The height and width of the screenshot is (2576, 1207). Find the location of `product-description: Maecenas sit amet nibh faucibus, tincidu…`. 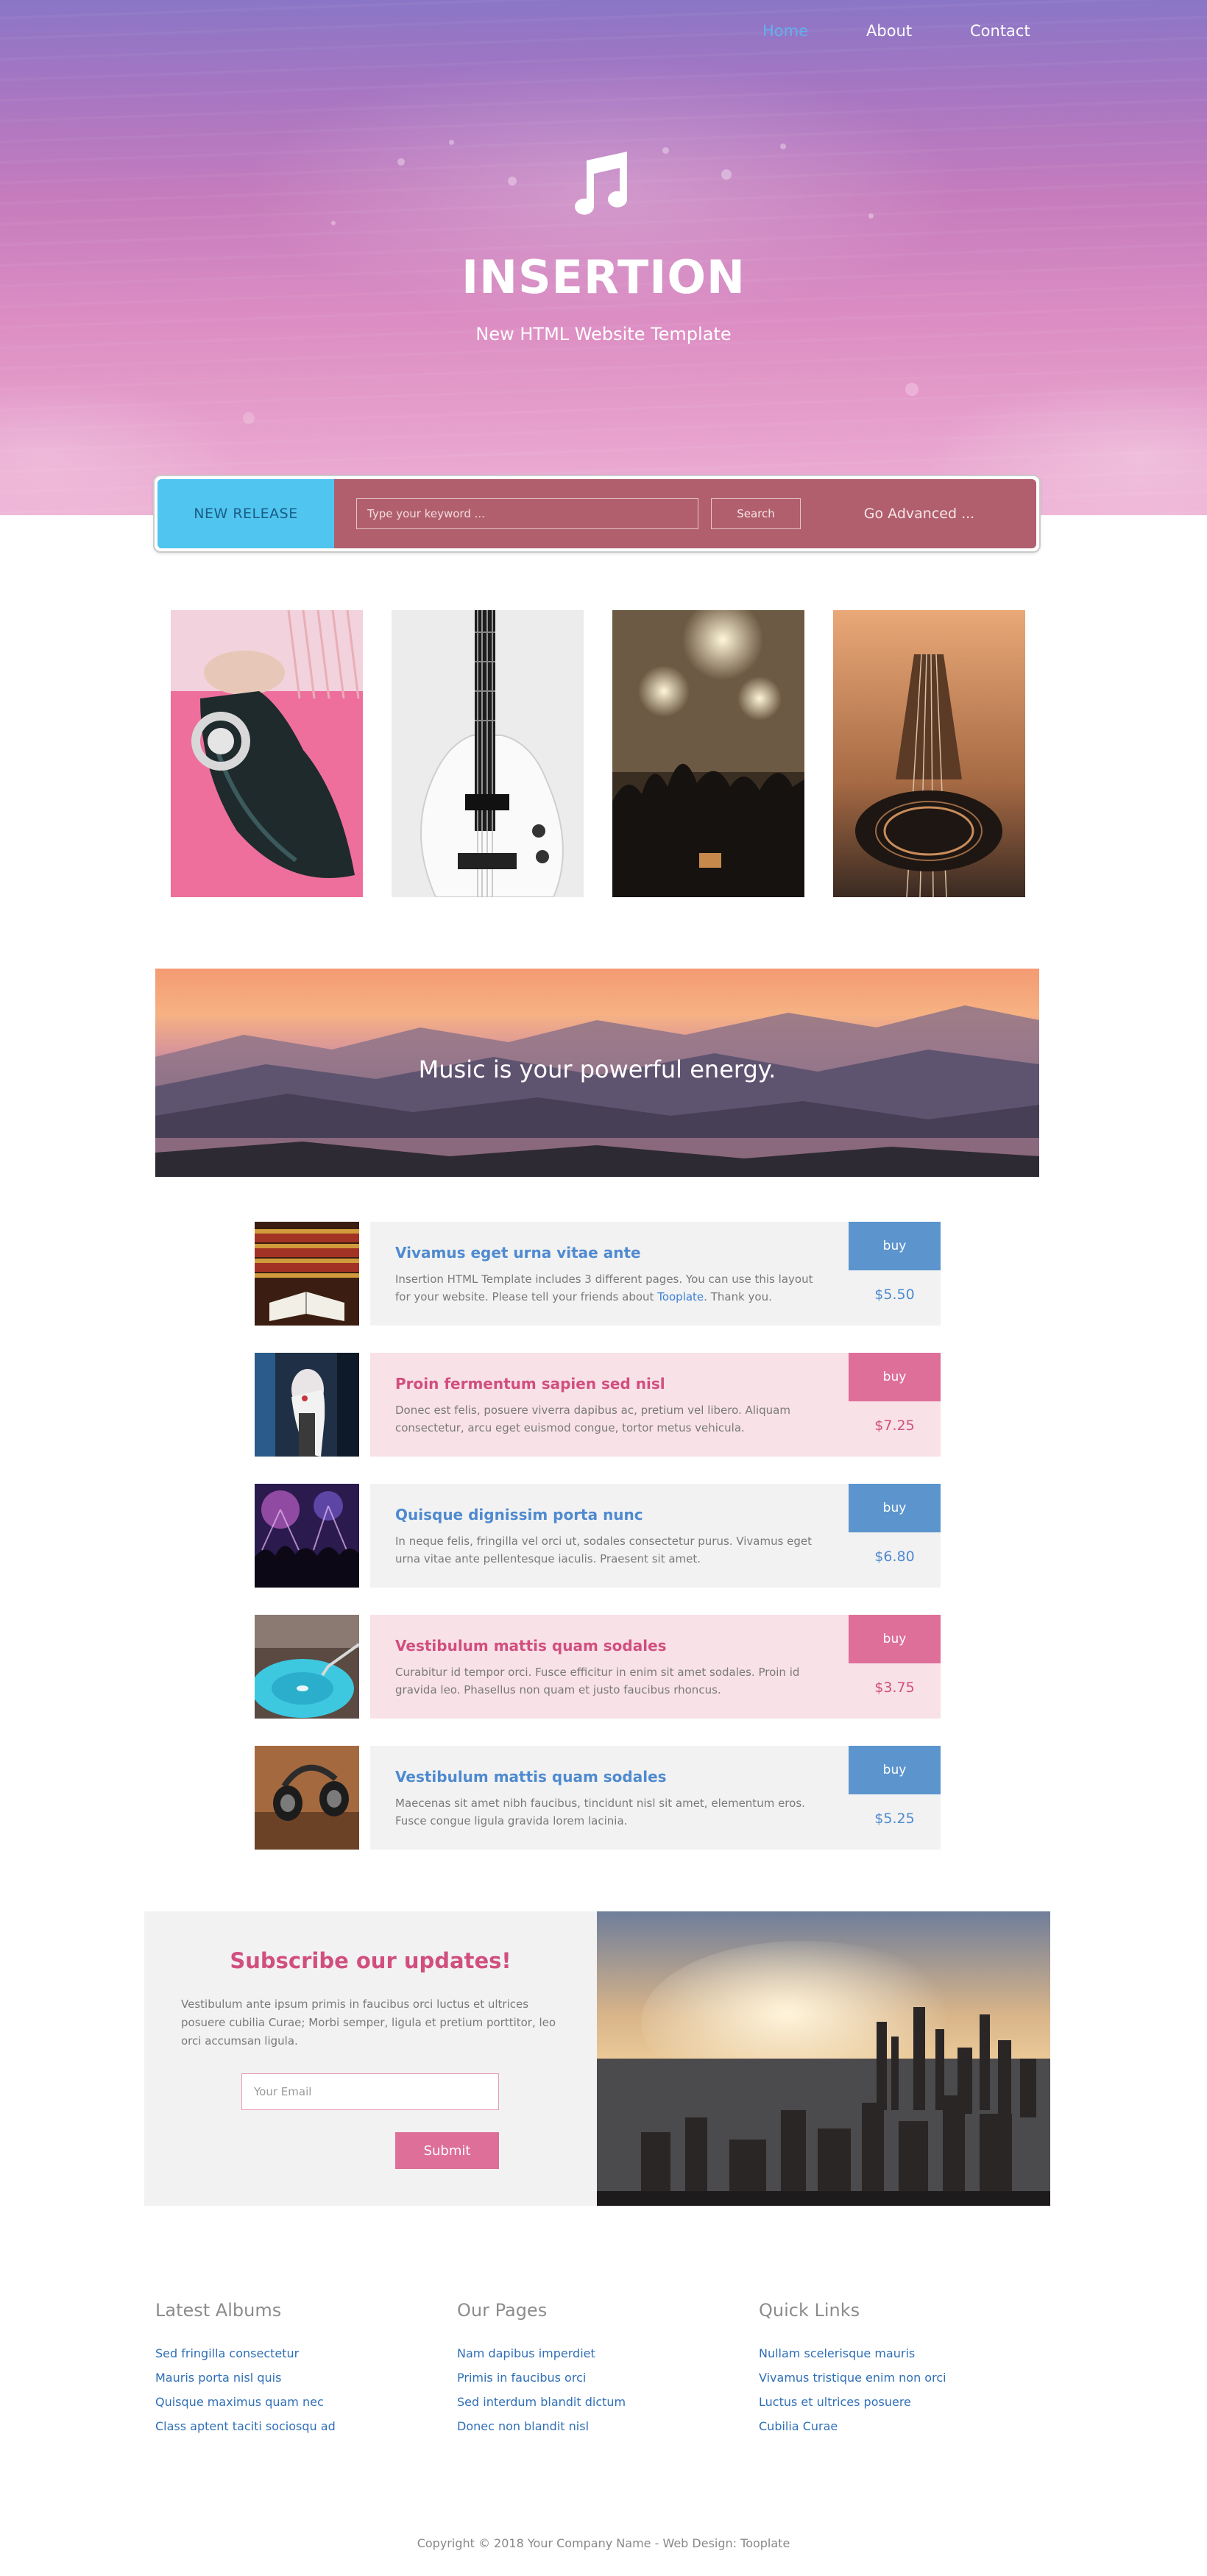

product-description: Maecenas sit amet nibh faucibus, tincidu… is located at coordinates (600, 1812).